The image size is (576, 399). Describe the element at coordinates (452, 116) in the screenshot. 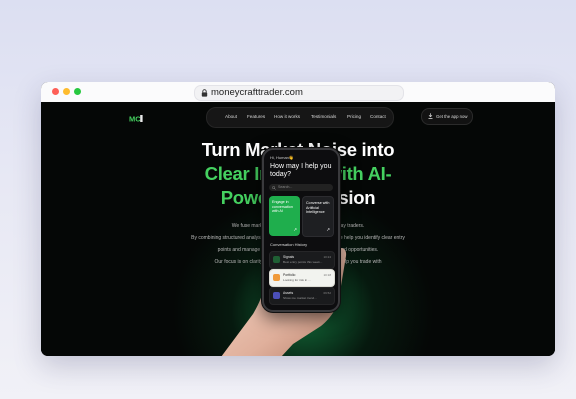

I see `get-app-label: Get the app now` at that location.